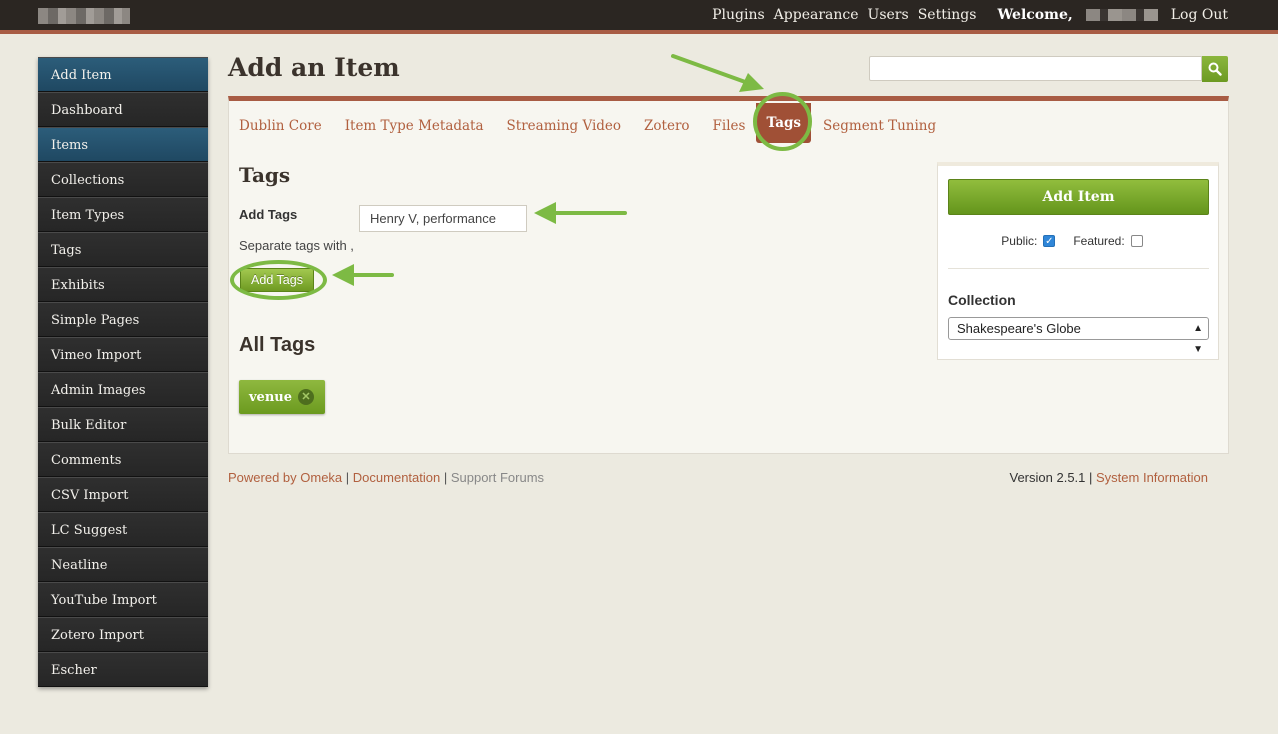 The image size is (1278, 734). I want to click on featured-checkbox, so click(1136, 241).